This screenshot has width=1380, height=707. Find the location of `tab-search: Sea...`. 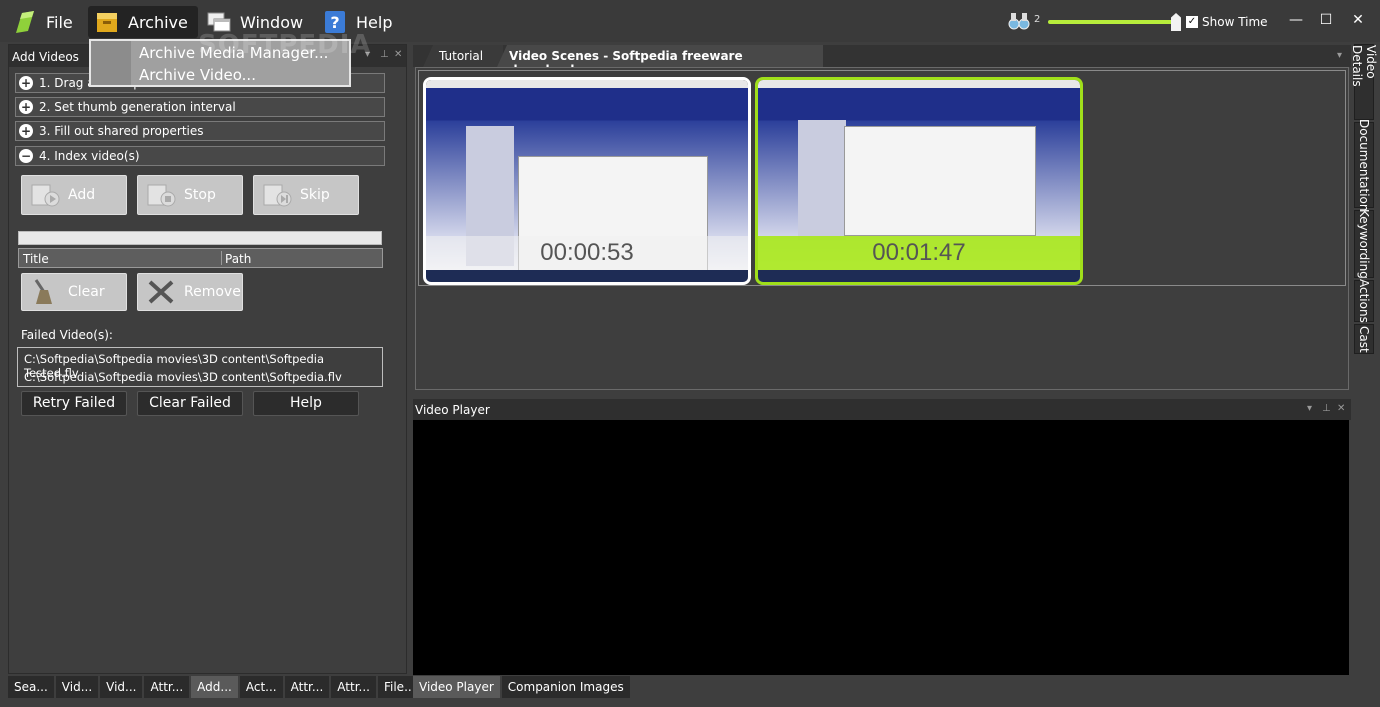

tab-search: Sea... is located at coordinates (31, 687).